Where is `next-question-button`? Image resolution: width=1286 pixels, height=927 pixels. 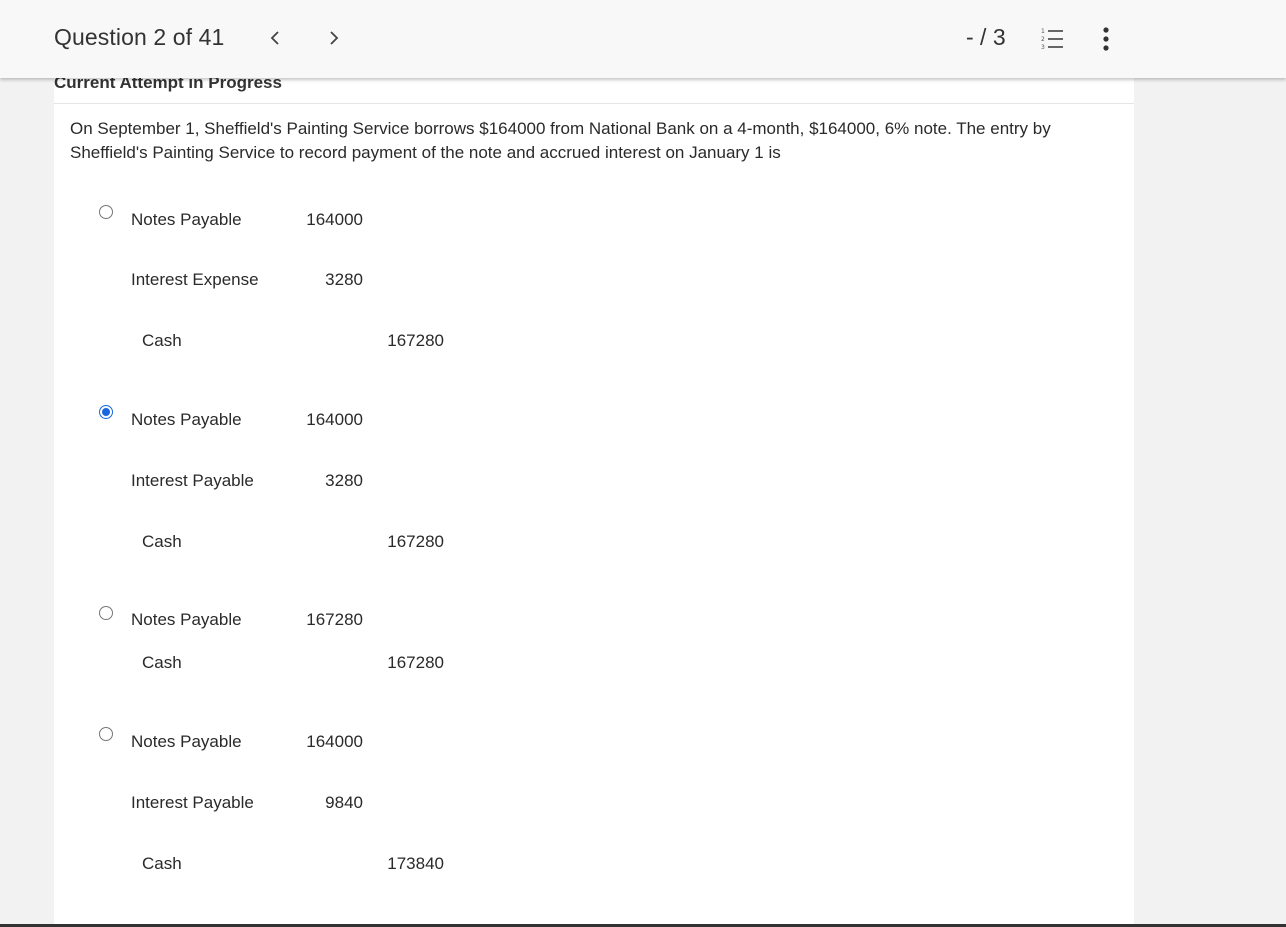
next-question-button is located at coordinates (334, 38).